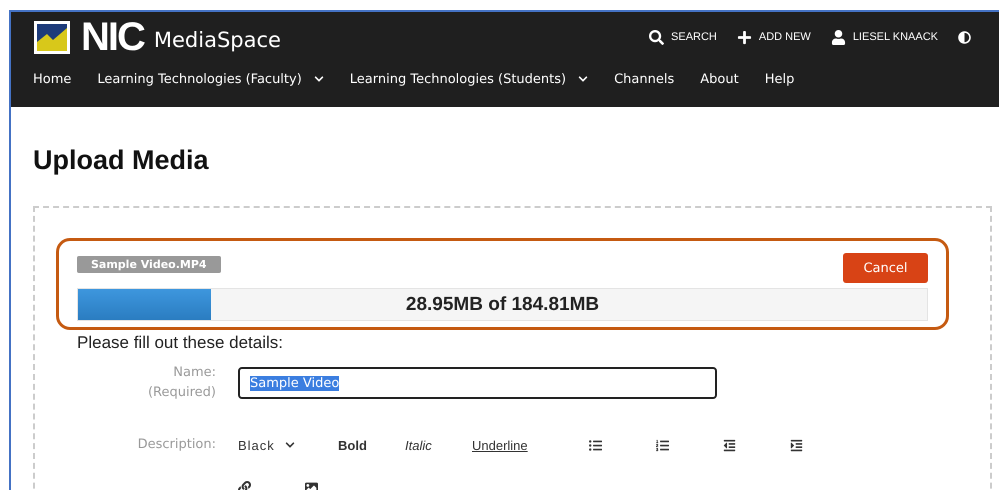 This screenshot has width=999, height=490. I want to click on required-note: (Required), so click(181, 393).